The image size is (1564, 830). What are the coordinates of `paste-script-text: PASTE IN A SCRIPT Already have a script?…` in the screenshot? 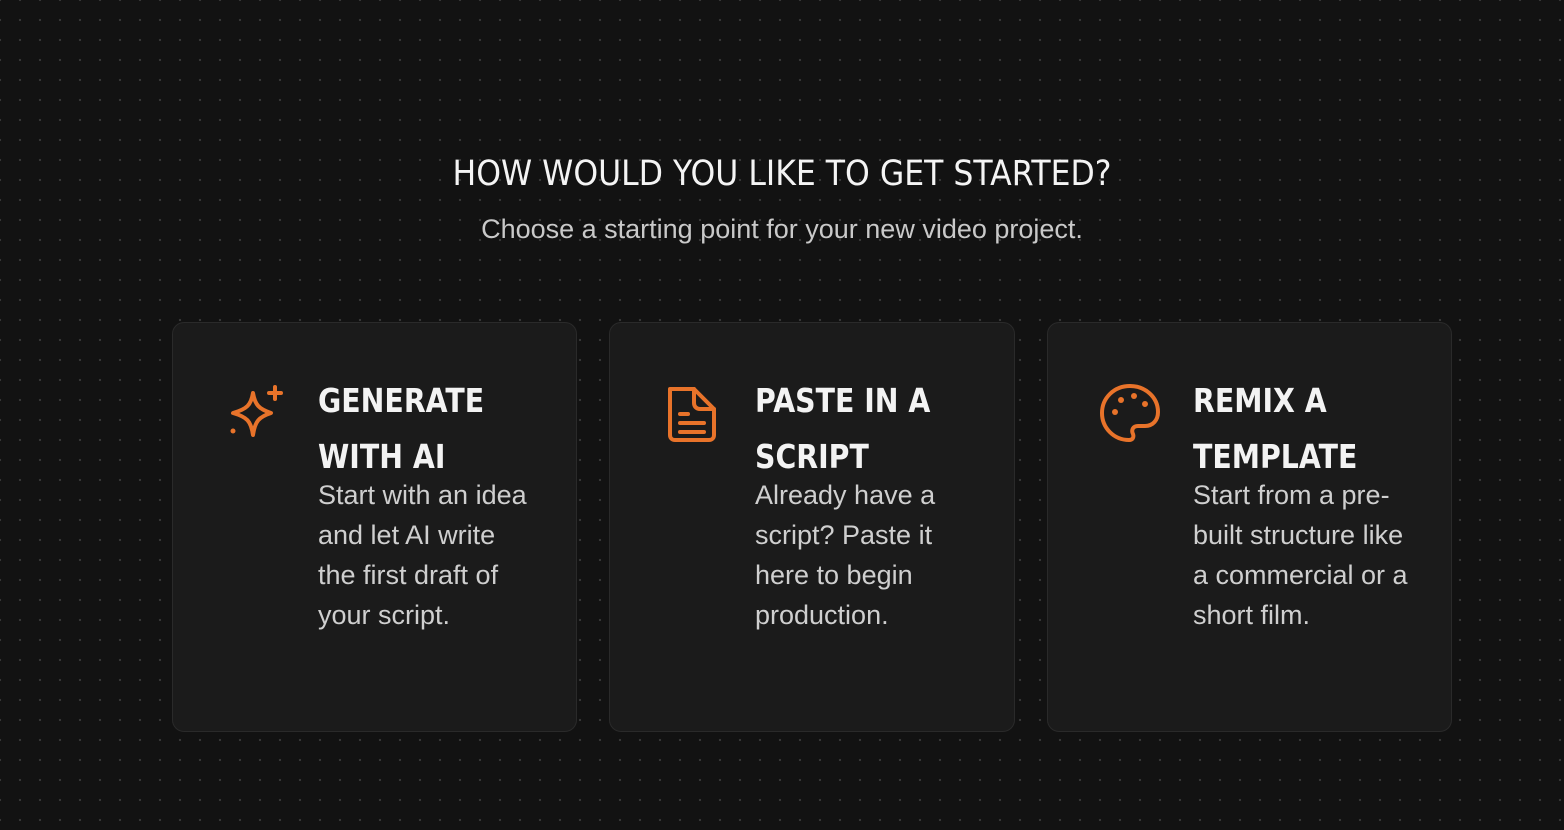 It's located at (865, 504).